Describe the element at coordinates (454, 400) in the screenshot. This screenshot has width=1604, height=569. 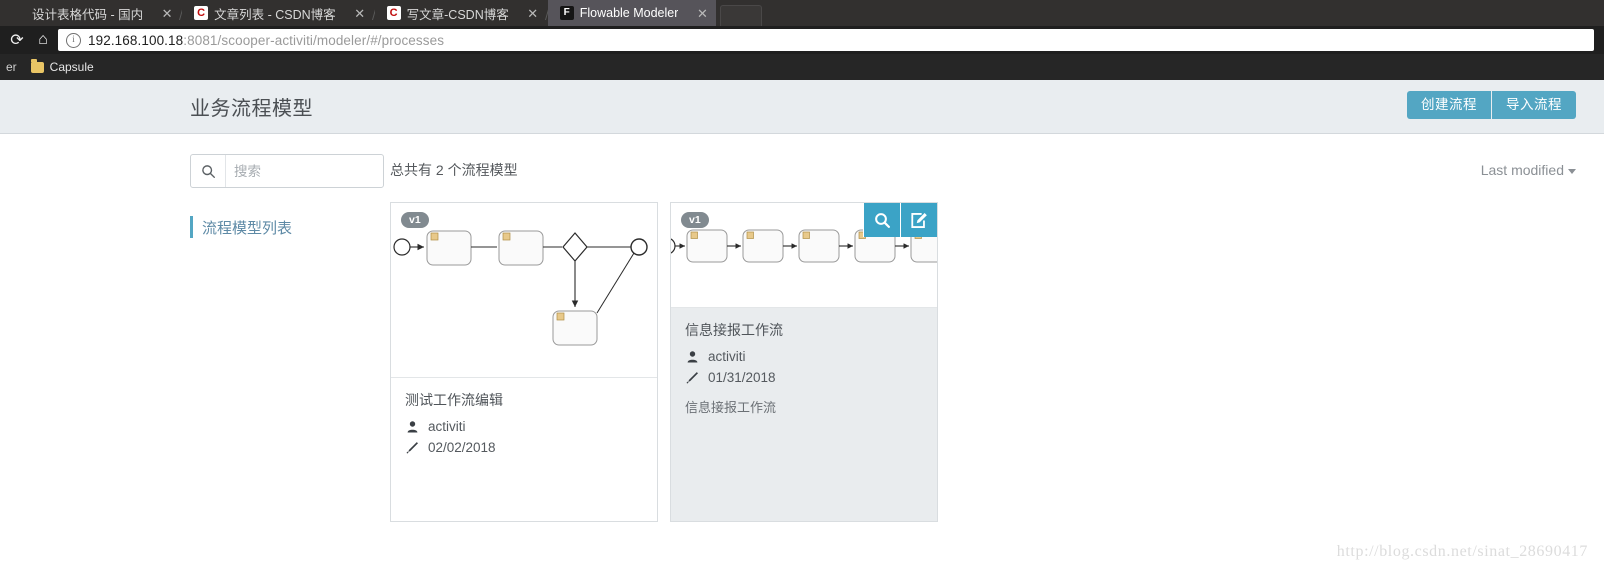
I see `process-model-name: 测试工作流编辑` at that location.